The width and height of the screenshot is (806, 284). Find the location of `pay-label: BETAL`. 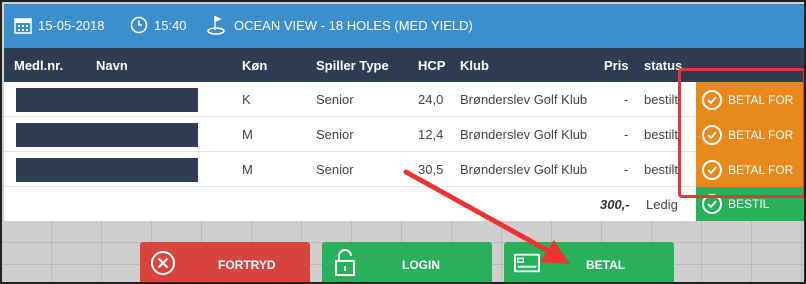

pay-label: BETAL is located at coordinates (606, 265).